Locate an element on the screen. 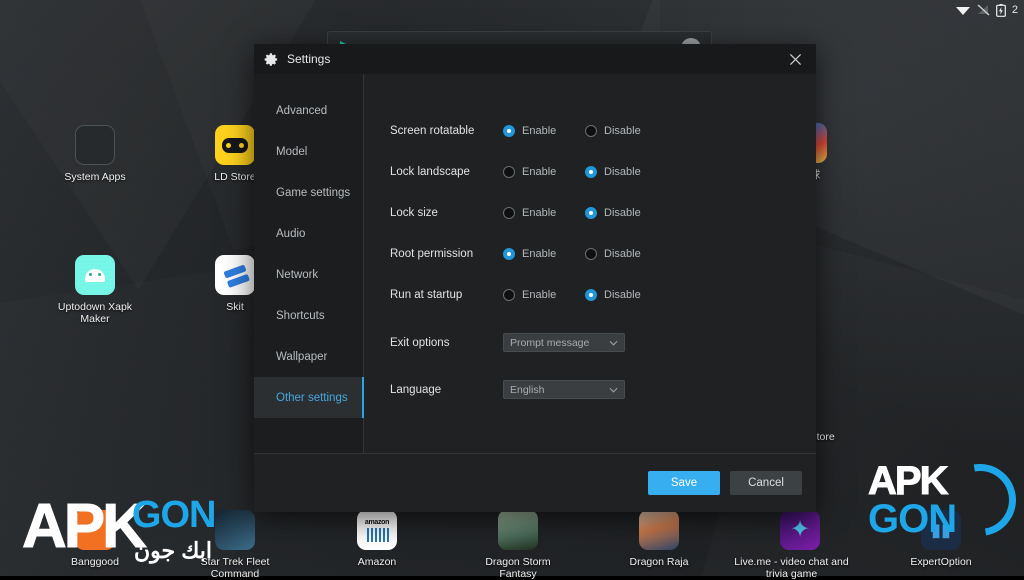  setting-row-lock-landscape: Lock landscape Enable Disable is located at coordinates (603, 171).